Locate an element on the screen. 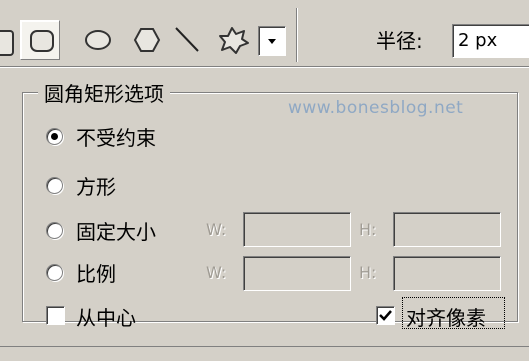  rounded-rectangle-tool is located at coordinates (40, 40).